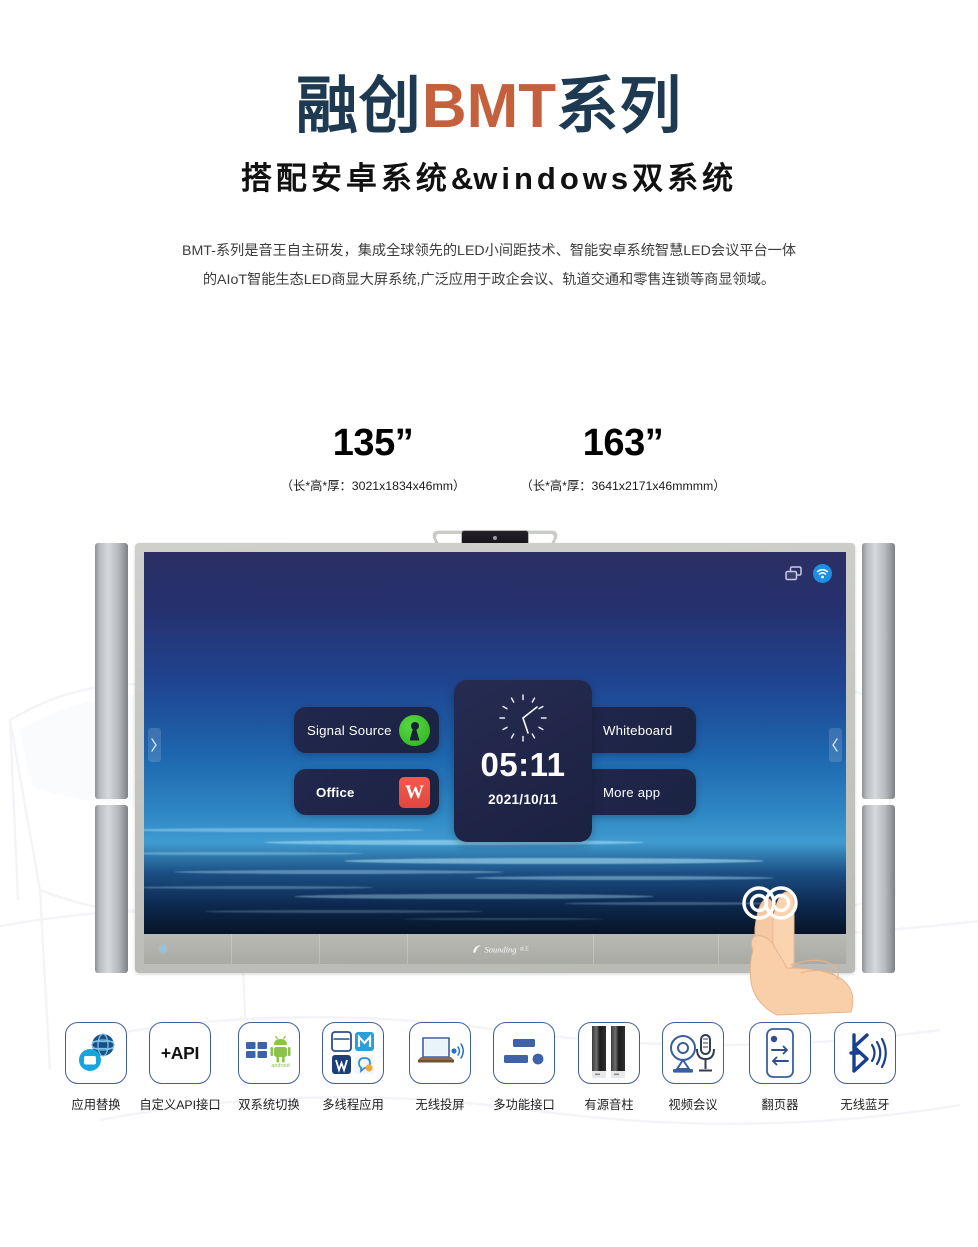 The height and width of the screenshot is (1247, 978). I want to click on tile-label: Office, so click(335, 792).